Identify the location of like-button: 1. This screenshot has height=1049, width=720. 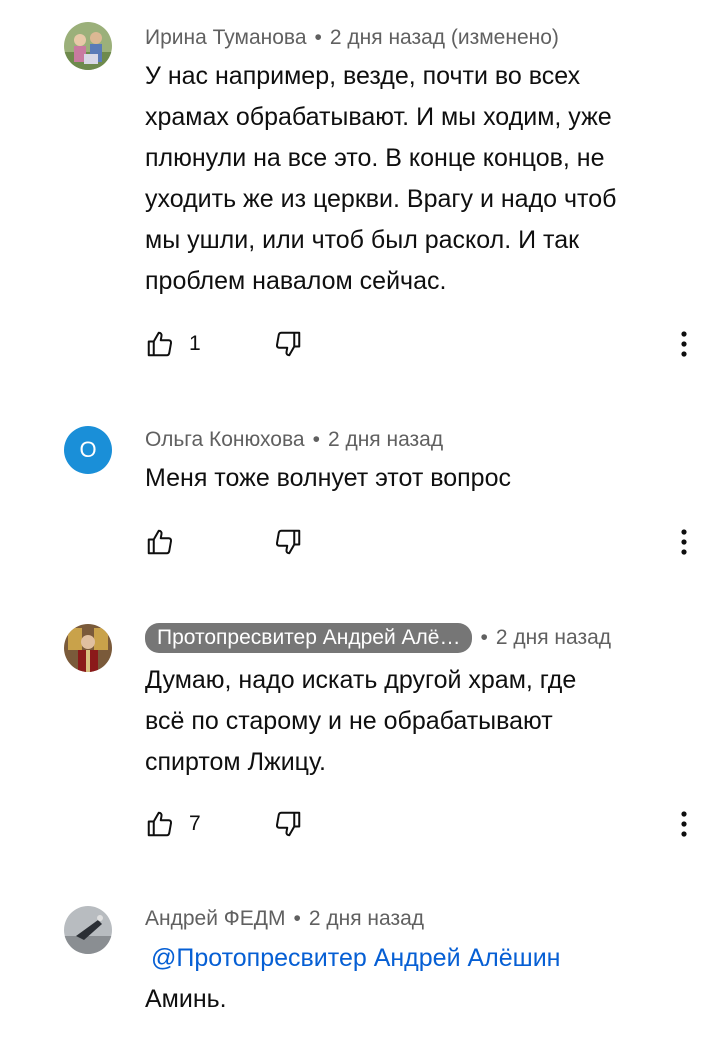
(173, 344).